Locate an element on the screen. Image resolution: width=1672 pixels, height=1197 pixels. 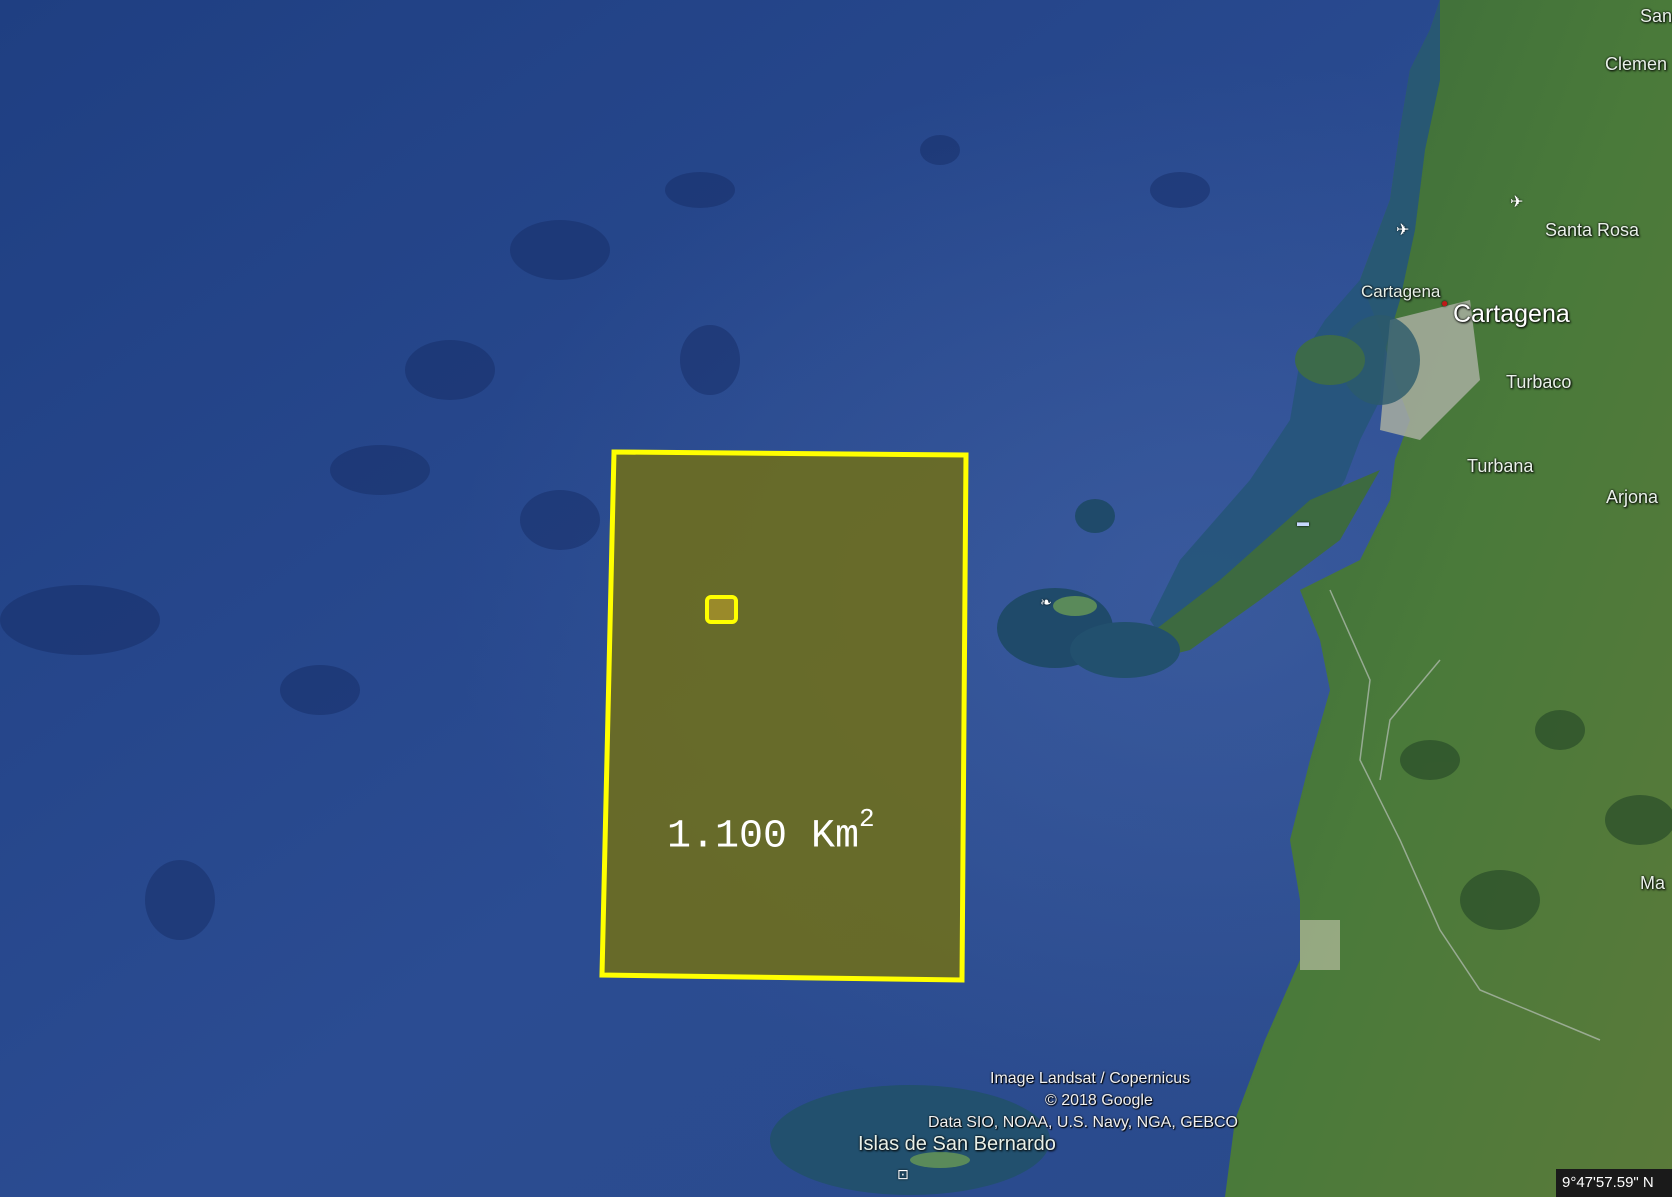
attribution-line-1: Image Landsat / Copernicus is located at coordinates (1090, 1078).